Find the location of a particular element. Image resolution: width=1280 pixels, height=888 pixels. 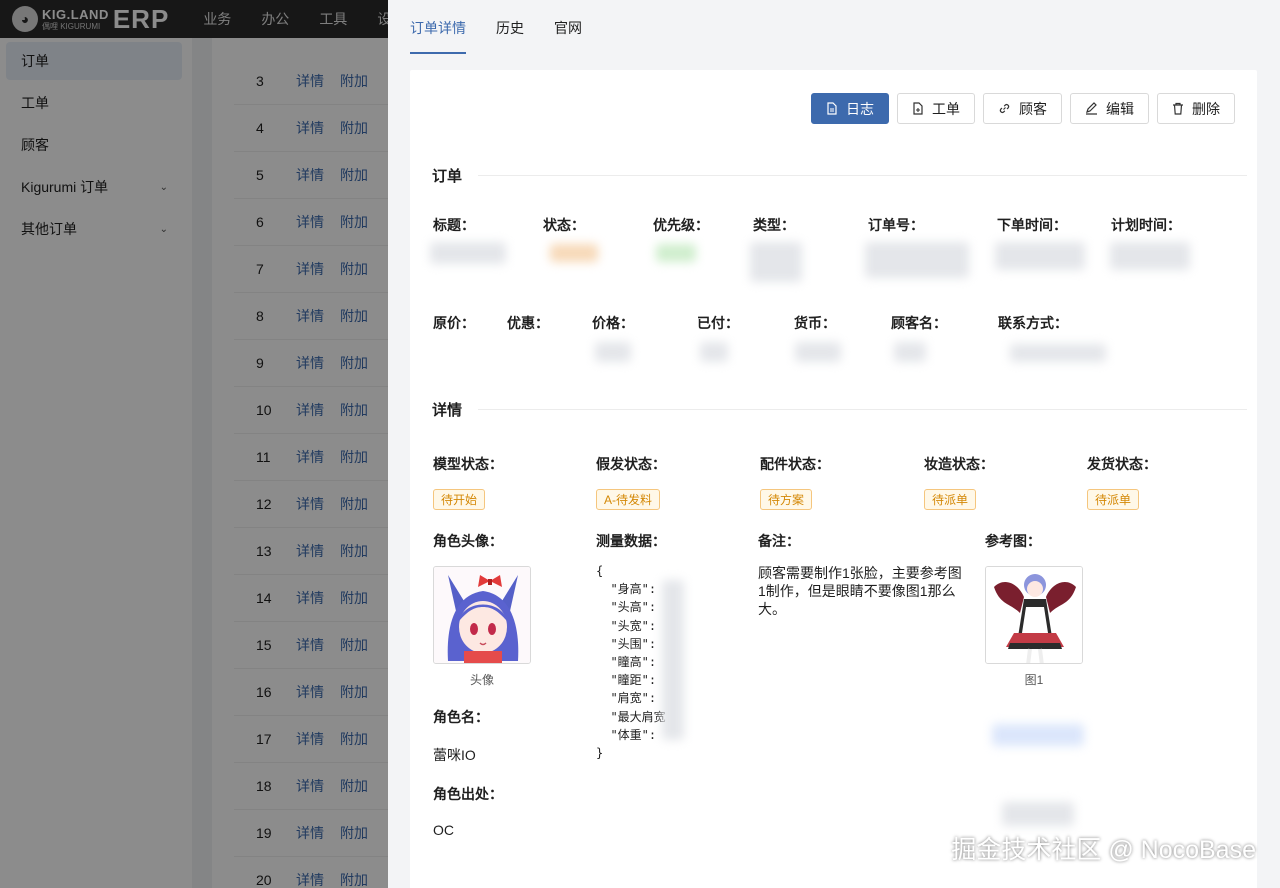

edit-button: 编辑 is located at coordinates (1109, 108).